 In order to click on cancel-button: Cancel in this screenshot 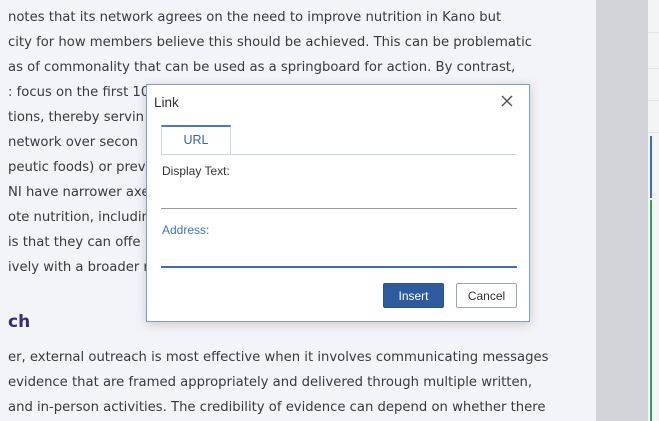, I will do `click(486, 295)`.